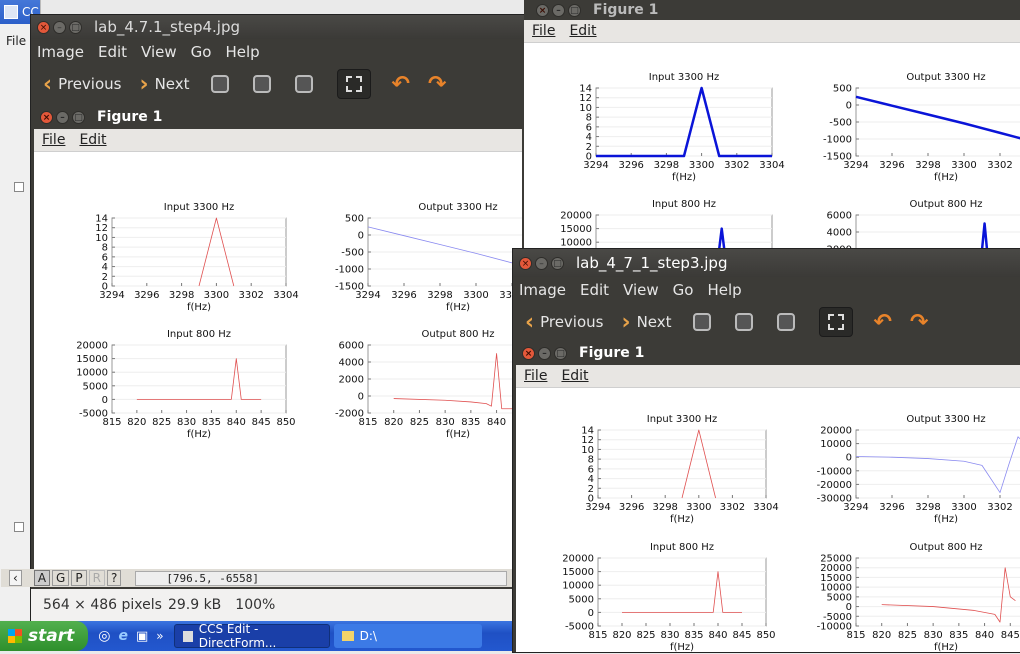 The width and height of the screenshot is (1020, 654). Describe the element at coordinates (104, 636) in the screenshot. I see `quicklaunch-icon: ◎` at that location.